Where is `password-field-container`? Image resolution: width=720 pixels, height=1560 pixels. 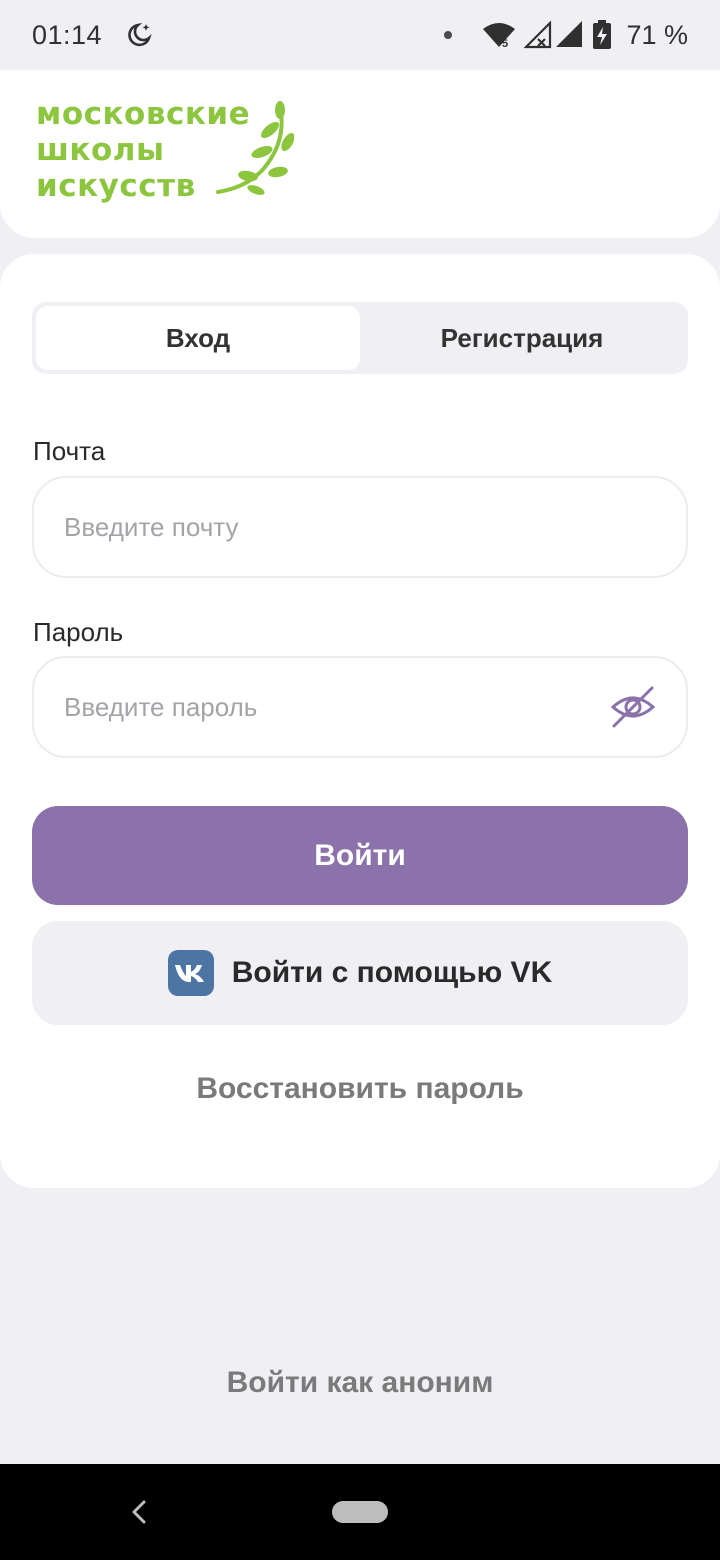 password-field-container is located at coordinates (360, 707).